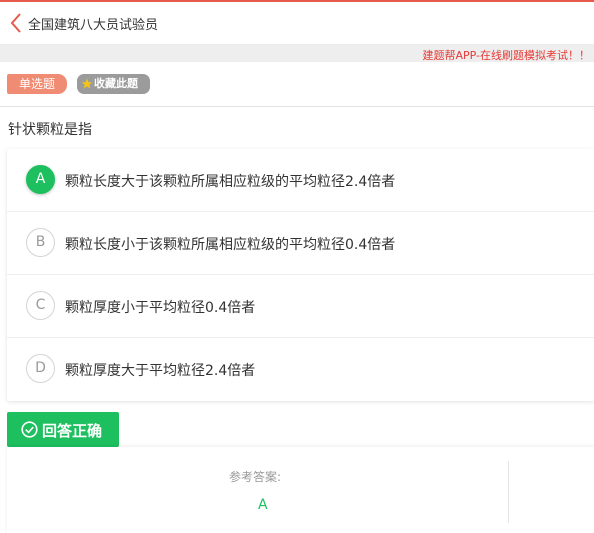 This screenshot has height=533, width=594. Describe the element at coordinates (263, 505) in the screenshot. I see `reference-answer-value: A` at that location.